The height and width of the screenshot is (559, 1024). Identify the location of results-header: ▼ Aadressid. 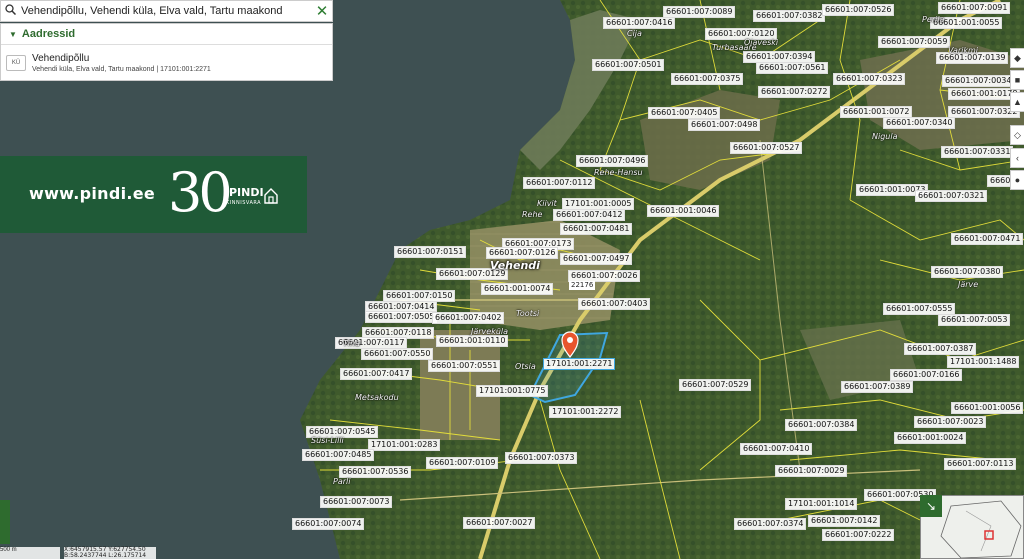
(166, 34).